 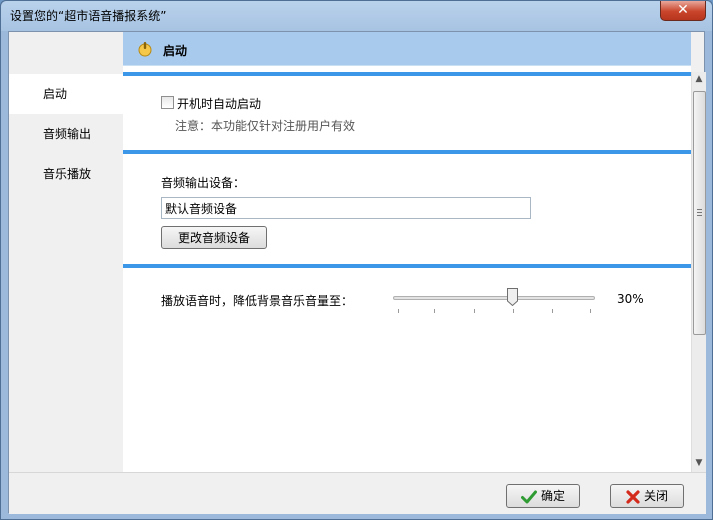 I want to click on content-scrollbar: ▲ ▼, so click(x=698, y=272).